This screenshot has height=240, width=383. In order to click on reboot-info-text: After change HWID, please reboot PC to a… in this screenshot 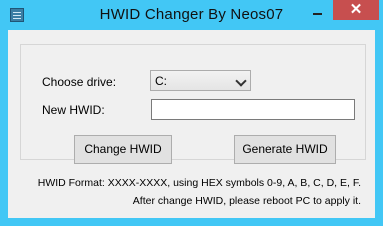, I will do `click(246, 201)`.